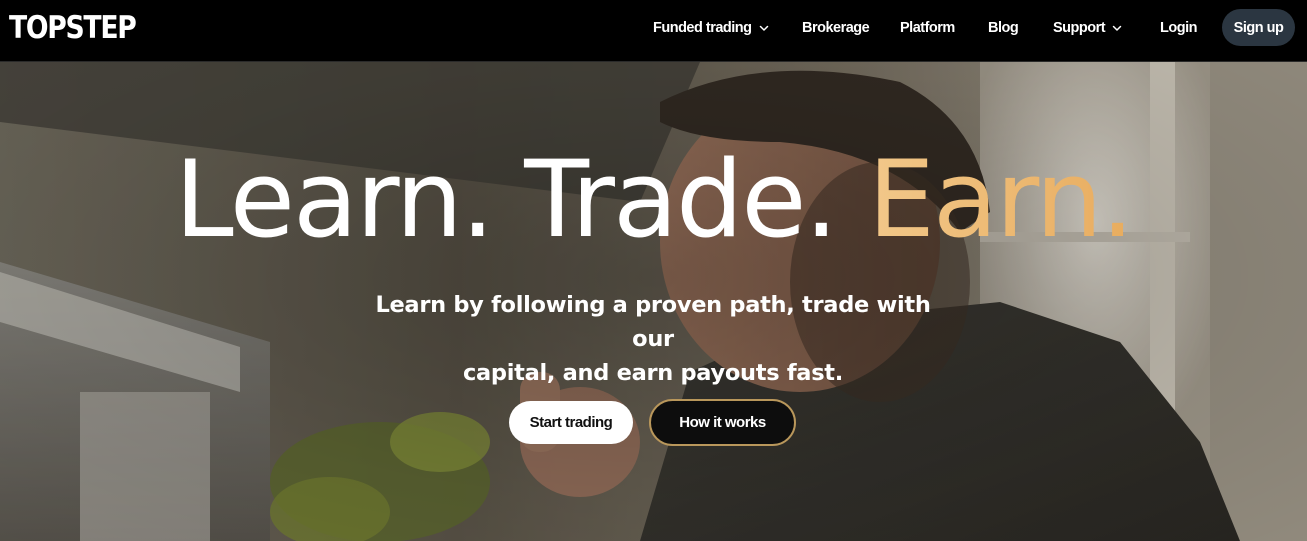 The height and width of the screenshot is (541, 1307). I want to click on nav-support: Support, so click(1088, 28).